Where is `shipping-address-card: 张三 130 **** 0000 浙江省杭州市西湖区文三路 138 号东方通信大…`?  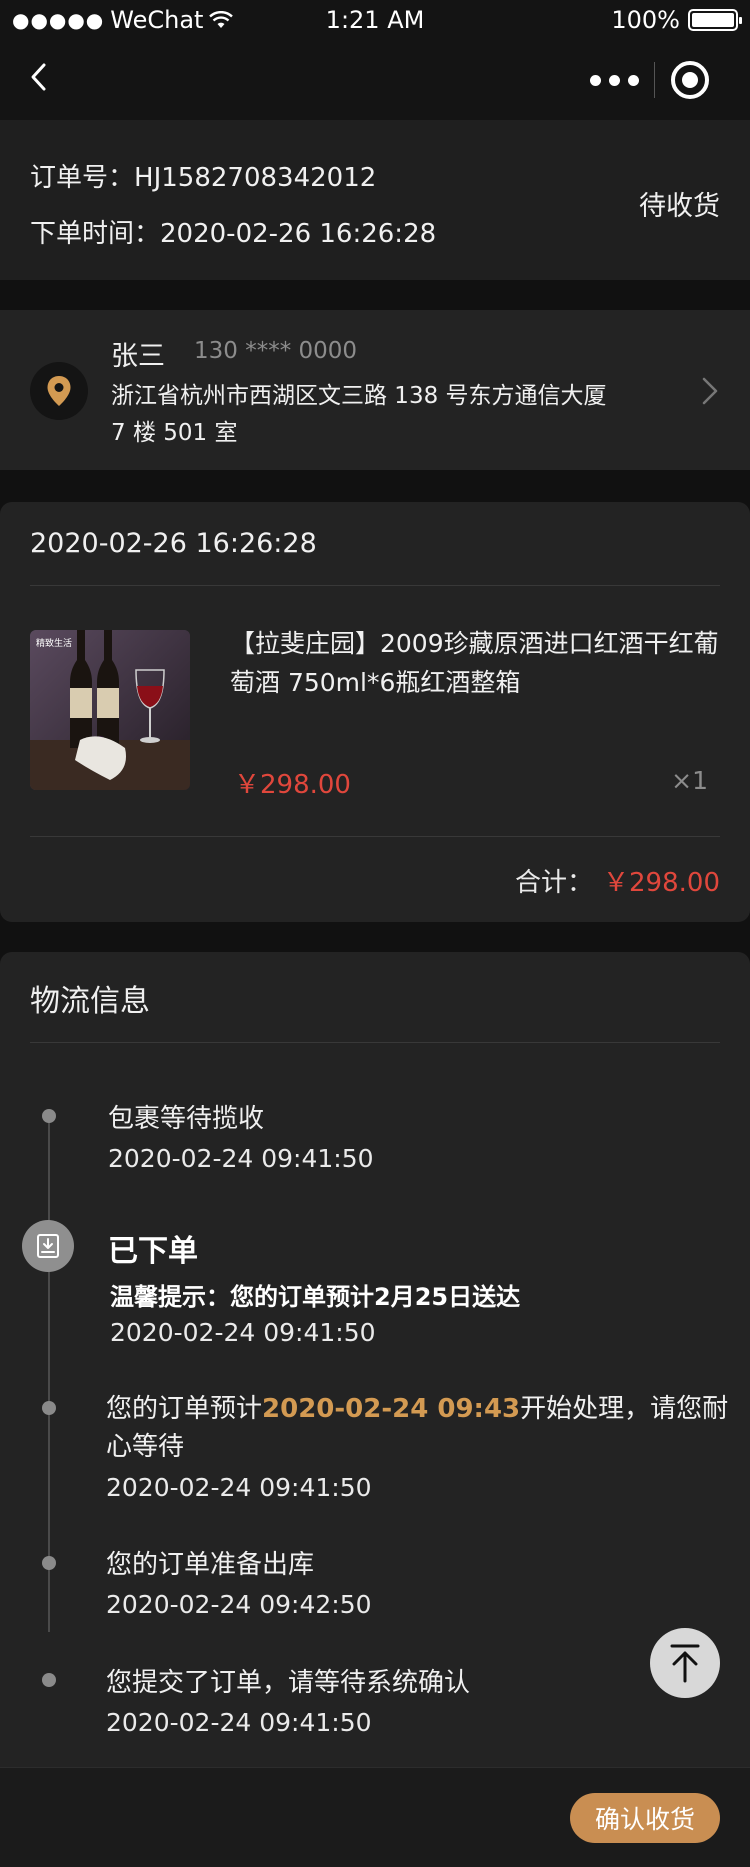 shipping-address-card: 张三 130 **** 0000 浙江省杭州市西湖区文三路 138 号东方通信大… is located at coordinates (375, 390).